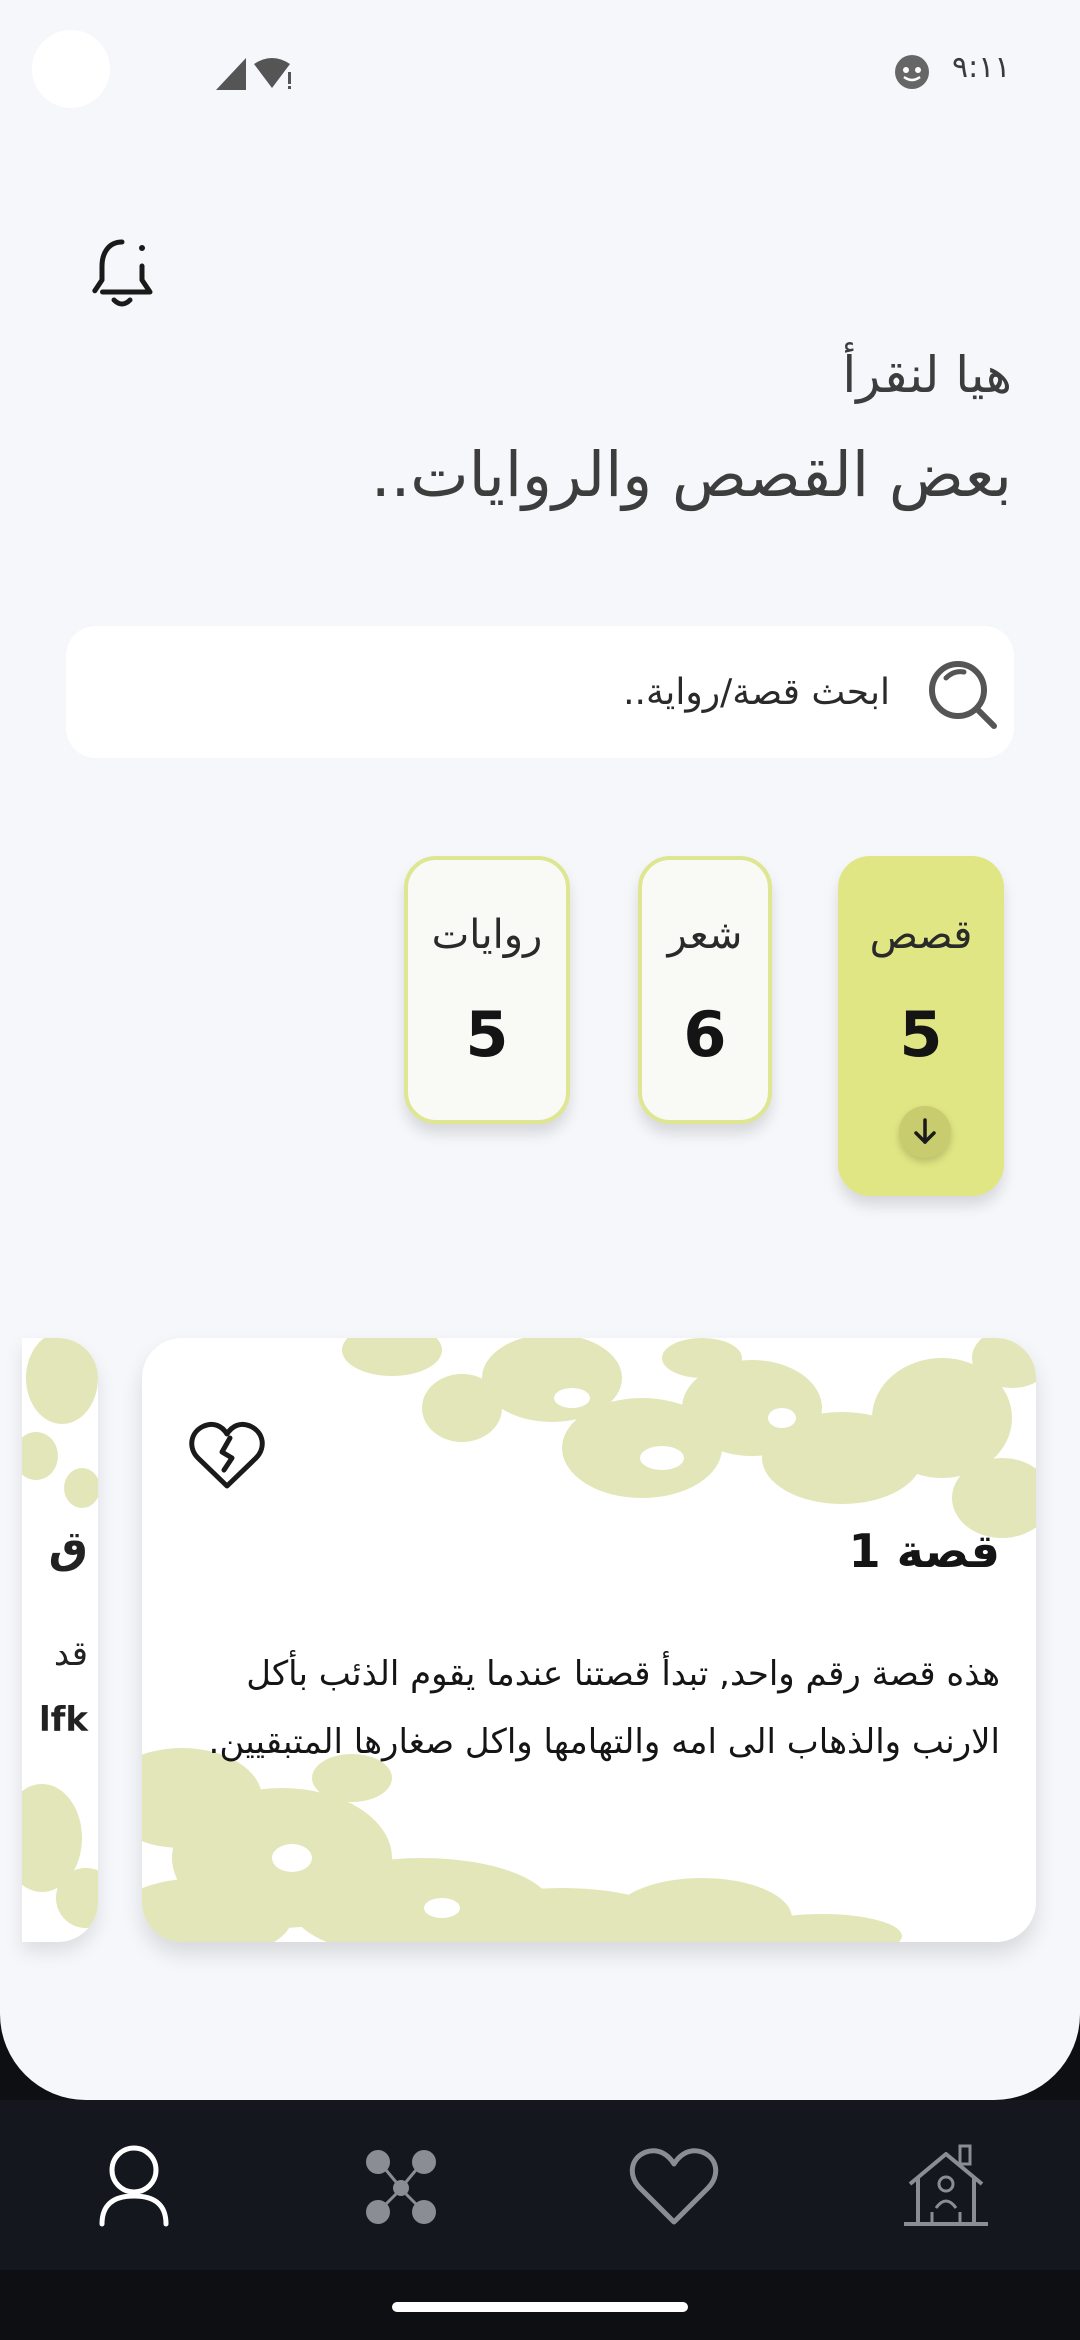 The image size is (1080, 2340). What do you see at coordinates (487, 990) in the screenshot?
I see `category-novels: روايات 5` at bounding box center [487, 990].